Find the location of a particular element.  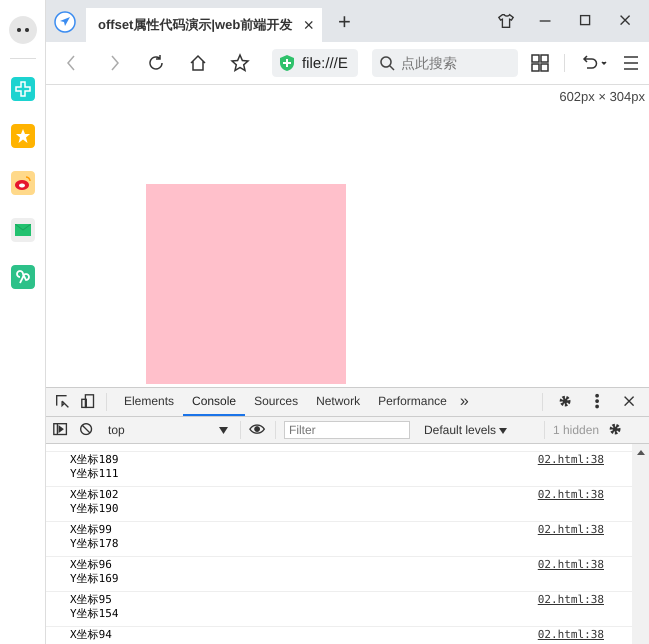

devtools-tab: Elements is located at coordinates (149, 402).